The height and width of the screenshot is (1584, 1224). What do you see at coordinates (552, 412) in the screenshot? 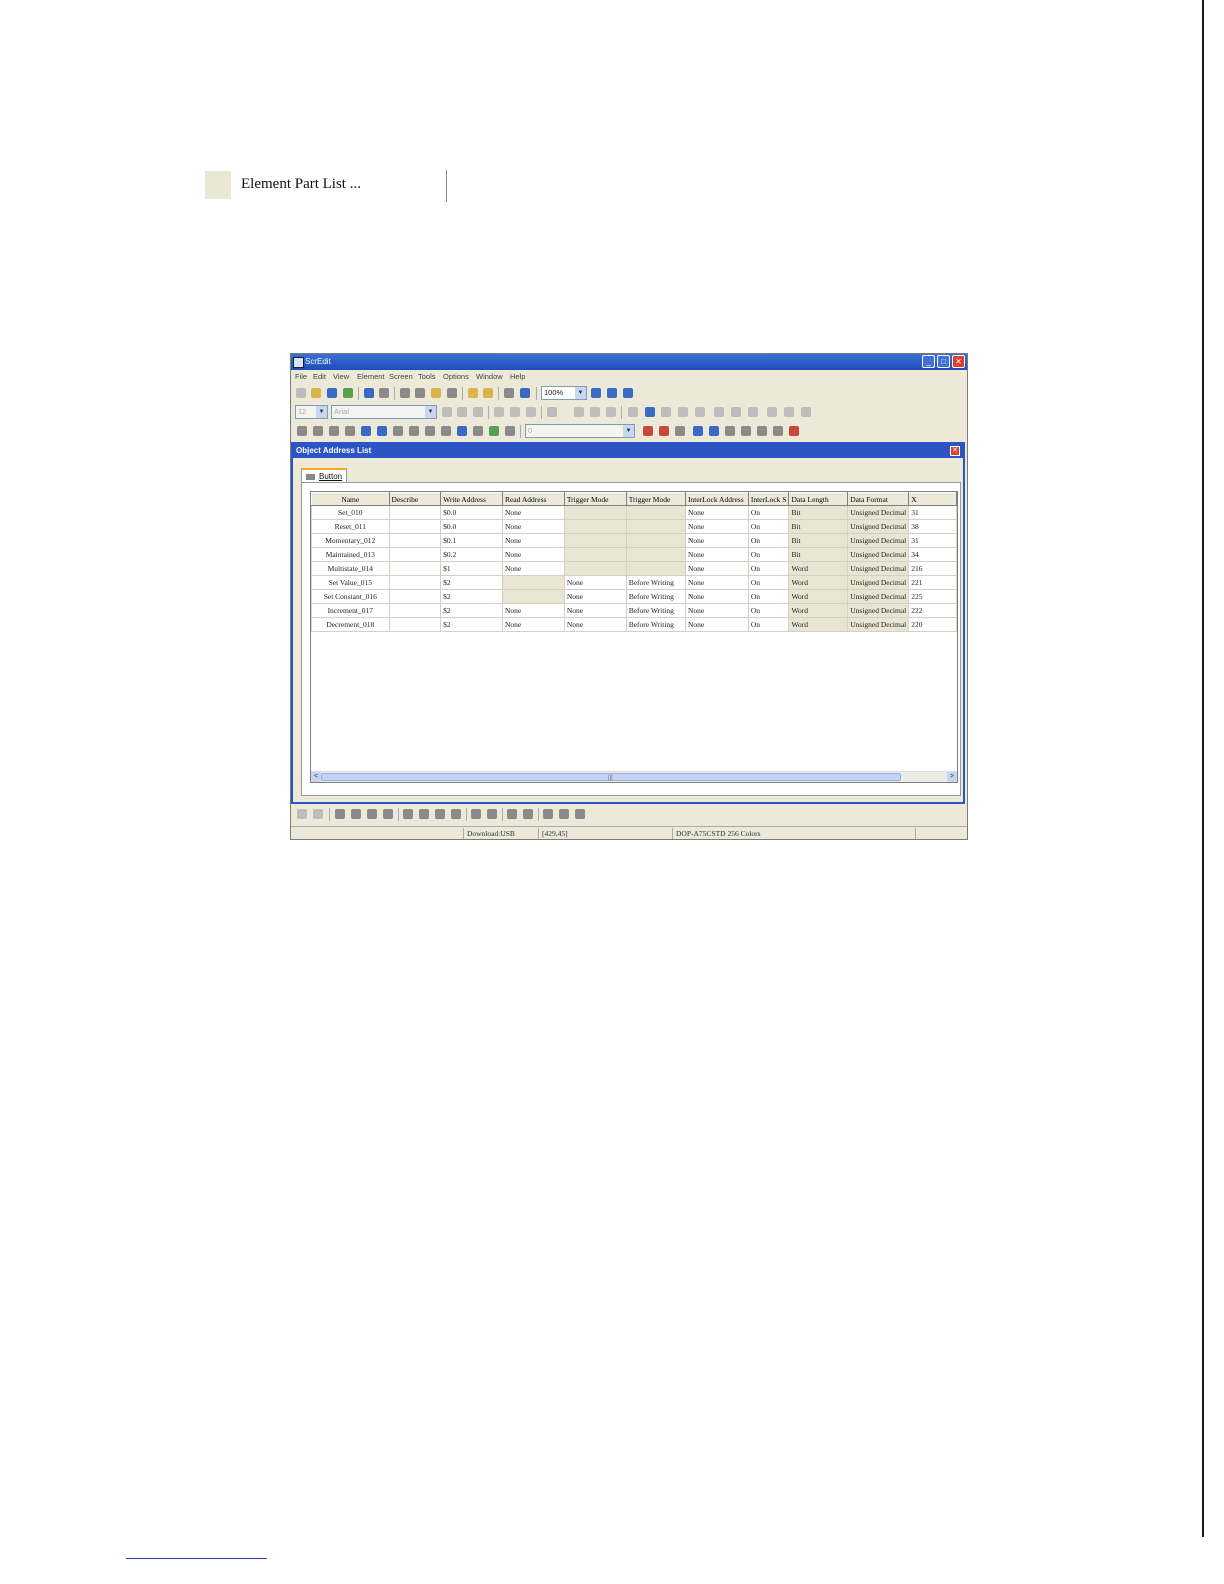
I see `font-color-icon` at bounding box center [552, 412].